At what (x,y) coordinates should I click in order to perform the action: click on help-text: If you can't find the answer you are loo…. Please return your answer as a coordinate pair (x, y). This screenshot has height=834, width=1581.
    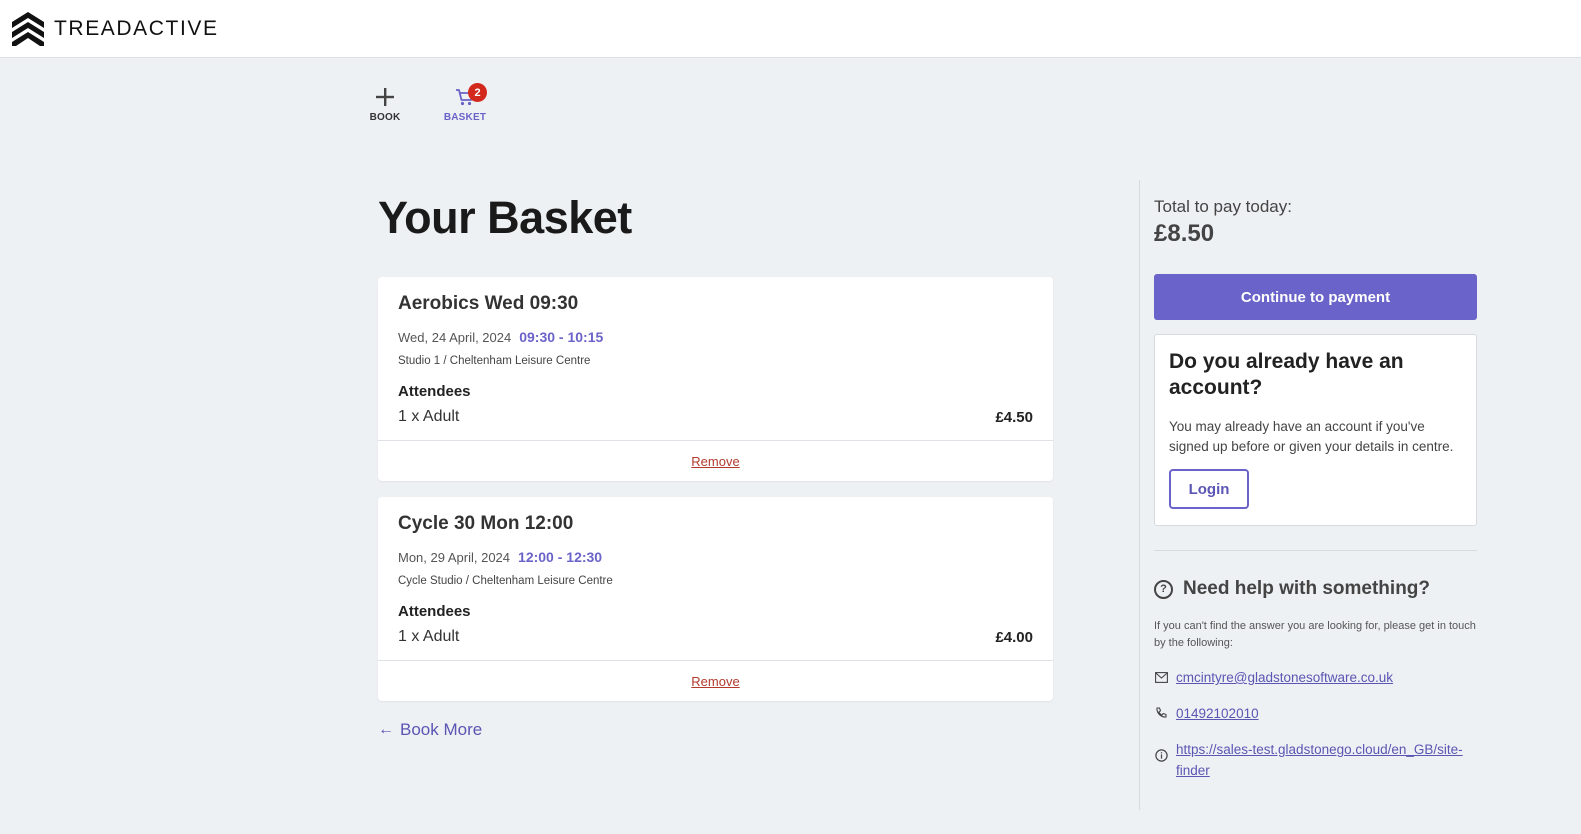
    Looking at the image, I should click on (1315, 634).